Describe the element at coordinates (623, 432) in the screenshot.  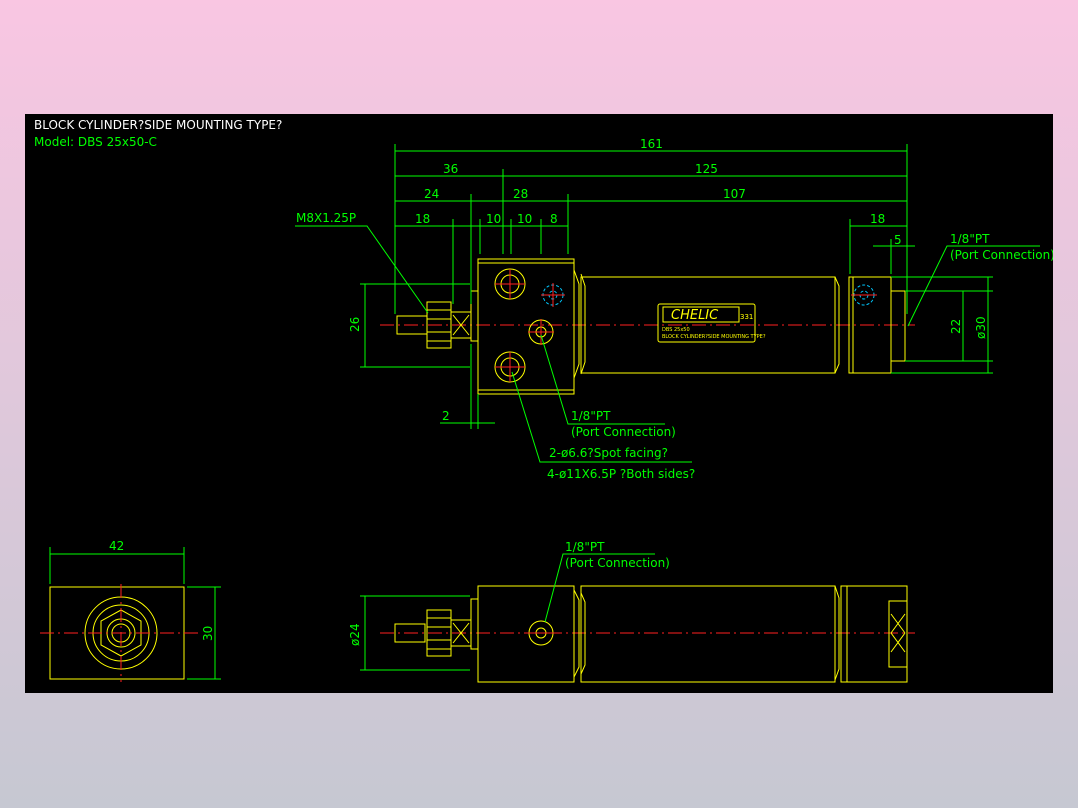
I see `callout-port-mid-note: (Port Connection)` at that location.